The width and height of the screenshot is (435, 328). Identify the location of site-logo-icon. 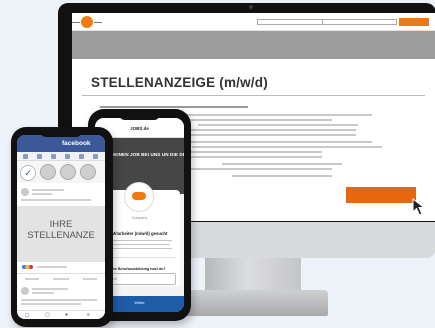
(87, 22).